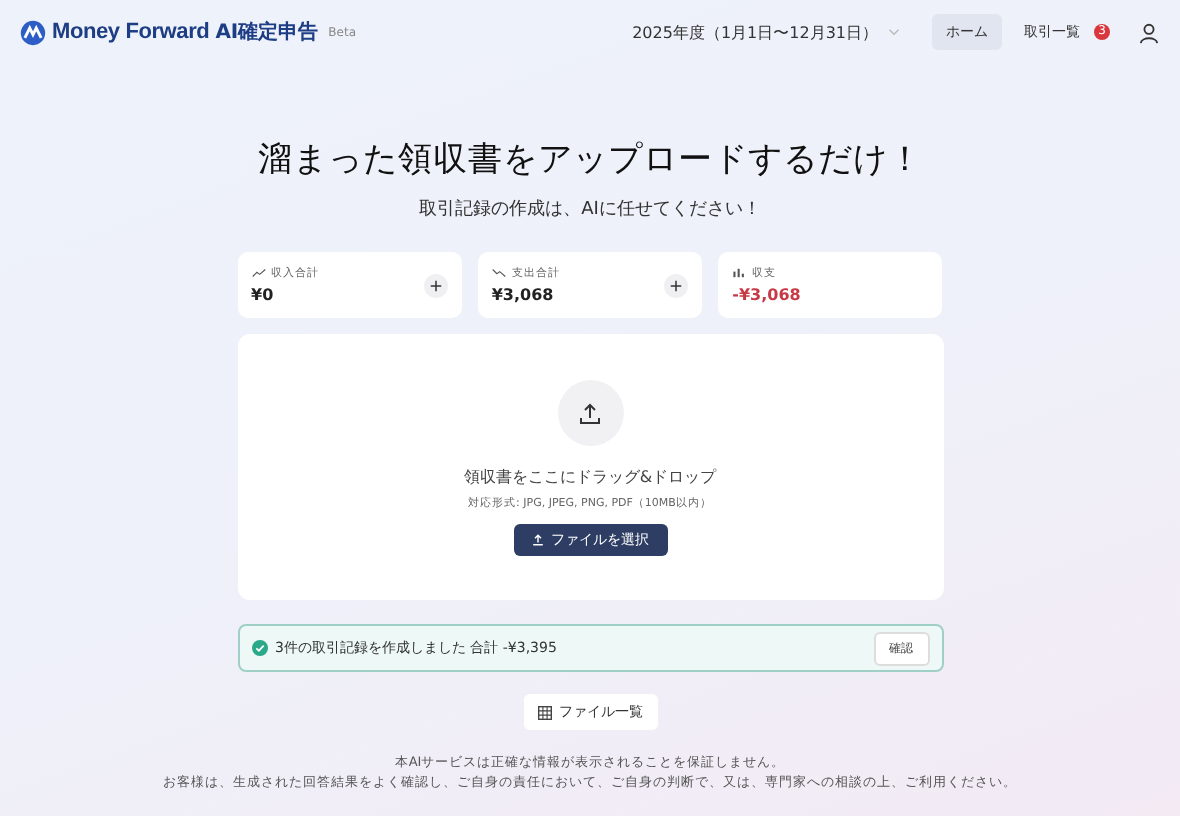 This screenshot has width=1180, height=816. What do you see at coordinates (498, 273) in the screenshot?
I see `trend-down-icon` at bounding box center [498, 273].